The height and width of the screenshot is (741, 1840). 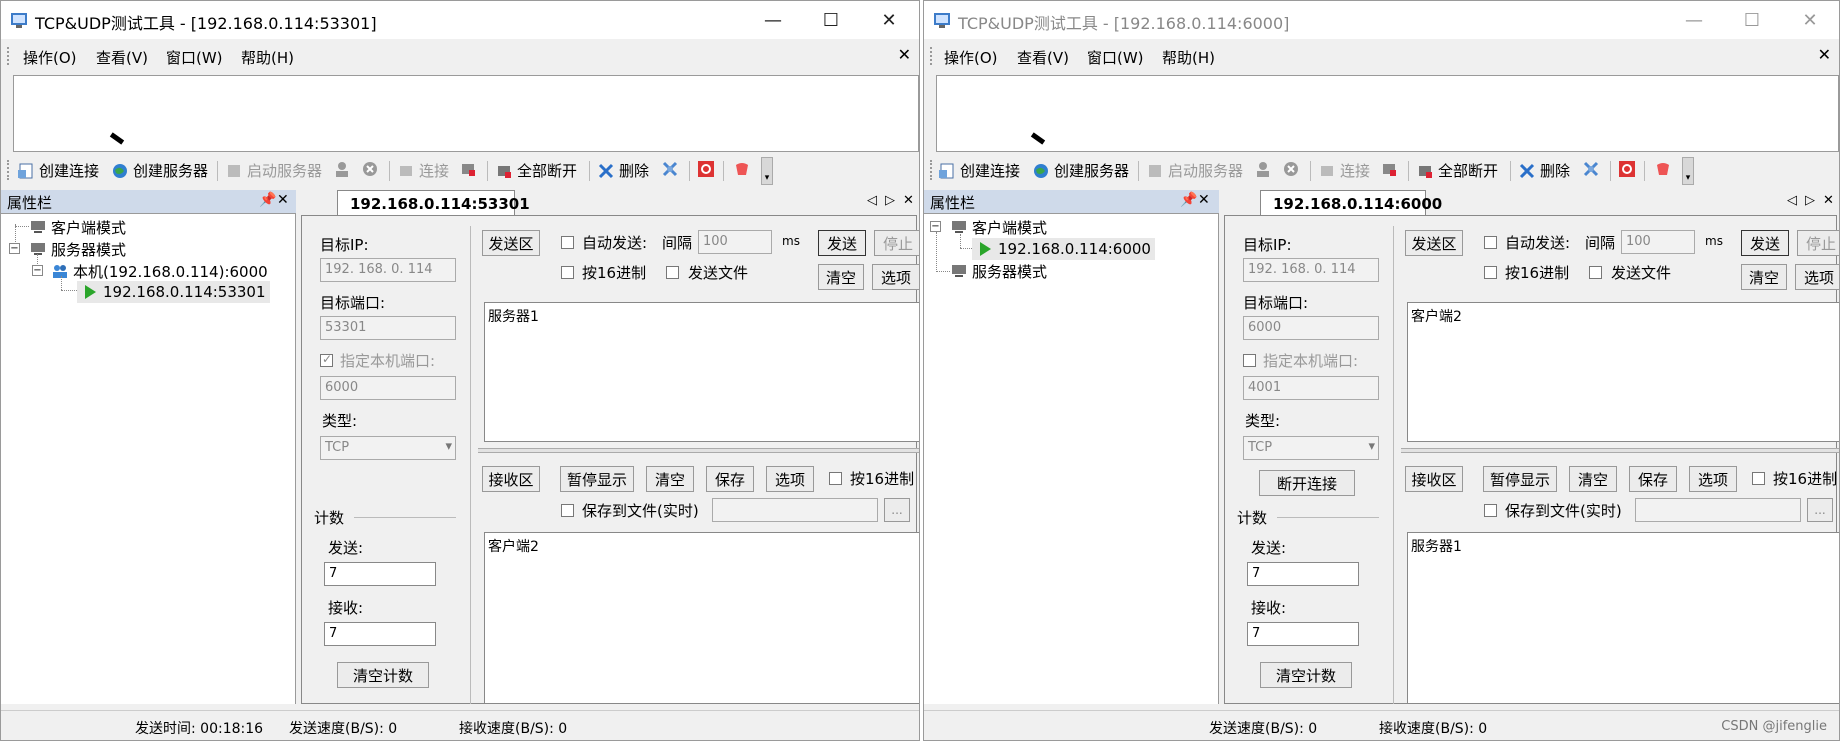 I want to click on disconnect-button: 断开连接, so click(x=1307, y=483).